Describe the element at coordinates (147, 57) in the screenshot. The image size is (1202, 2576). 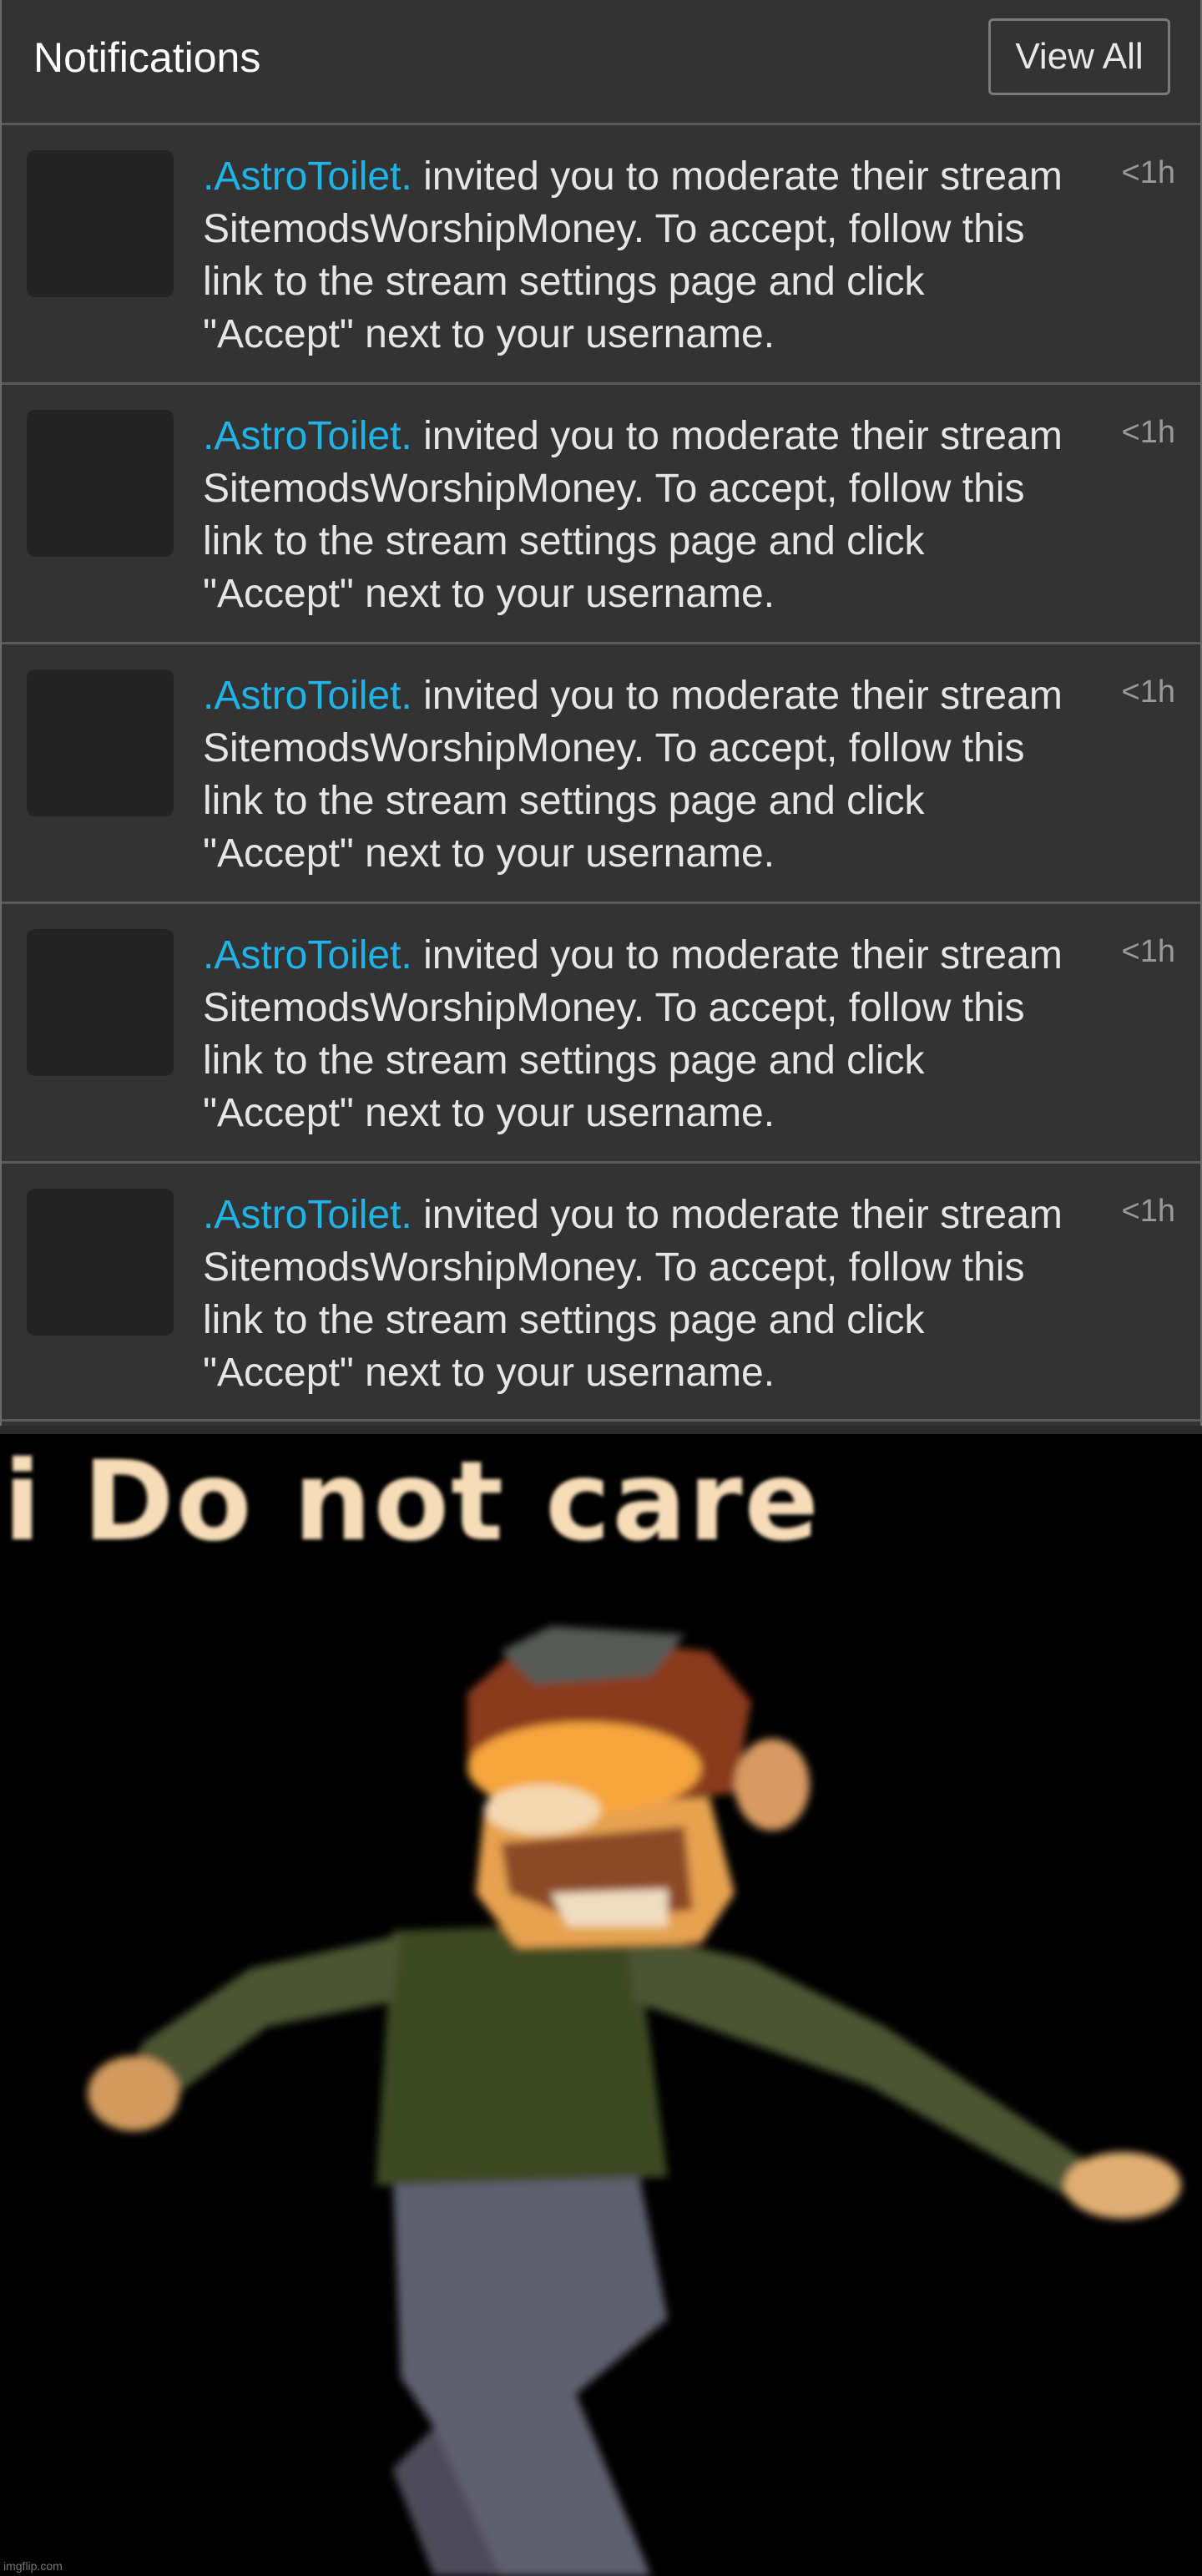
I see `panel-title: Notifications` at that location.